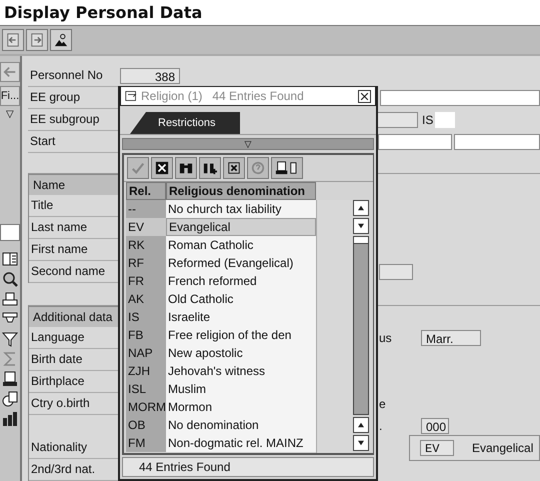  Describe the element at coordinates (223, 96) in the screenshot. I see `dialog-title: Religion (1) 44 Entries Found` at that location.